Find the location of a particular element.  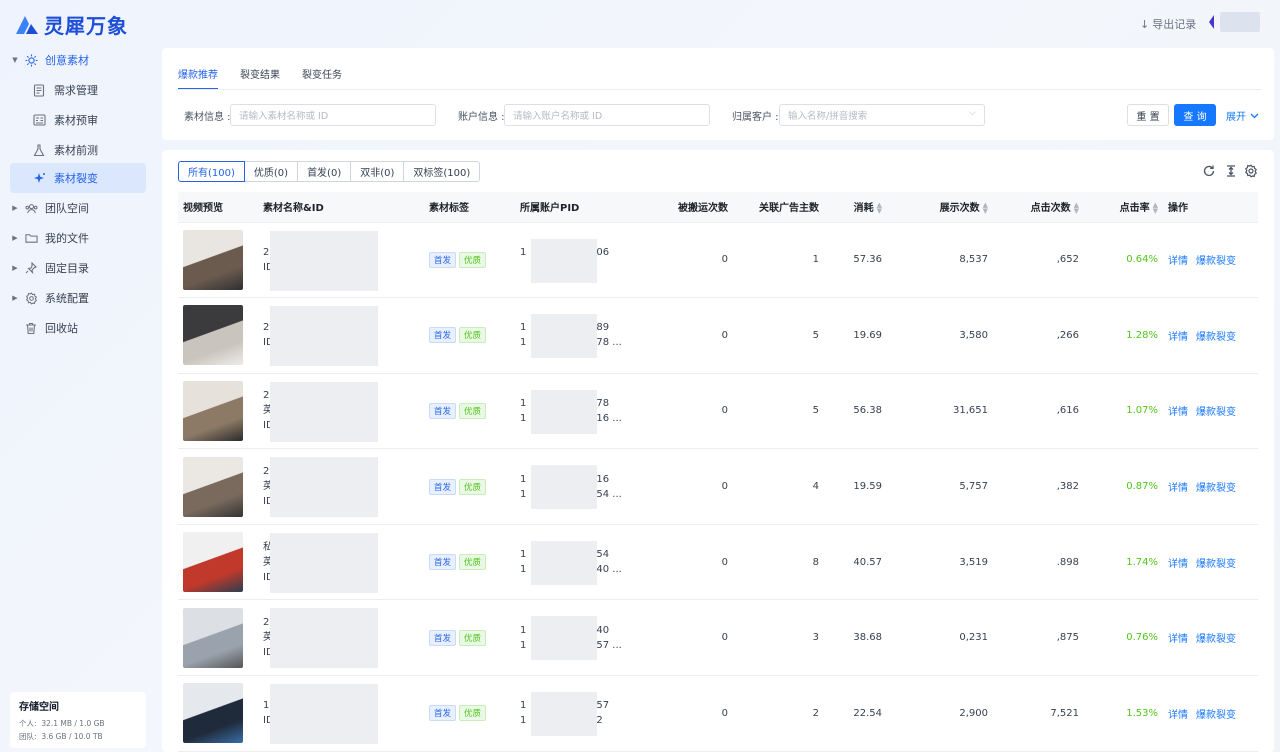

account-search-input: 请输入账户名称或 ID is located at coordinates (607, 115).